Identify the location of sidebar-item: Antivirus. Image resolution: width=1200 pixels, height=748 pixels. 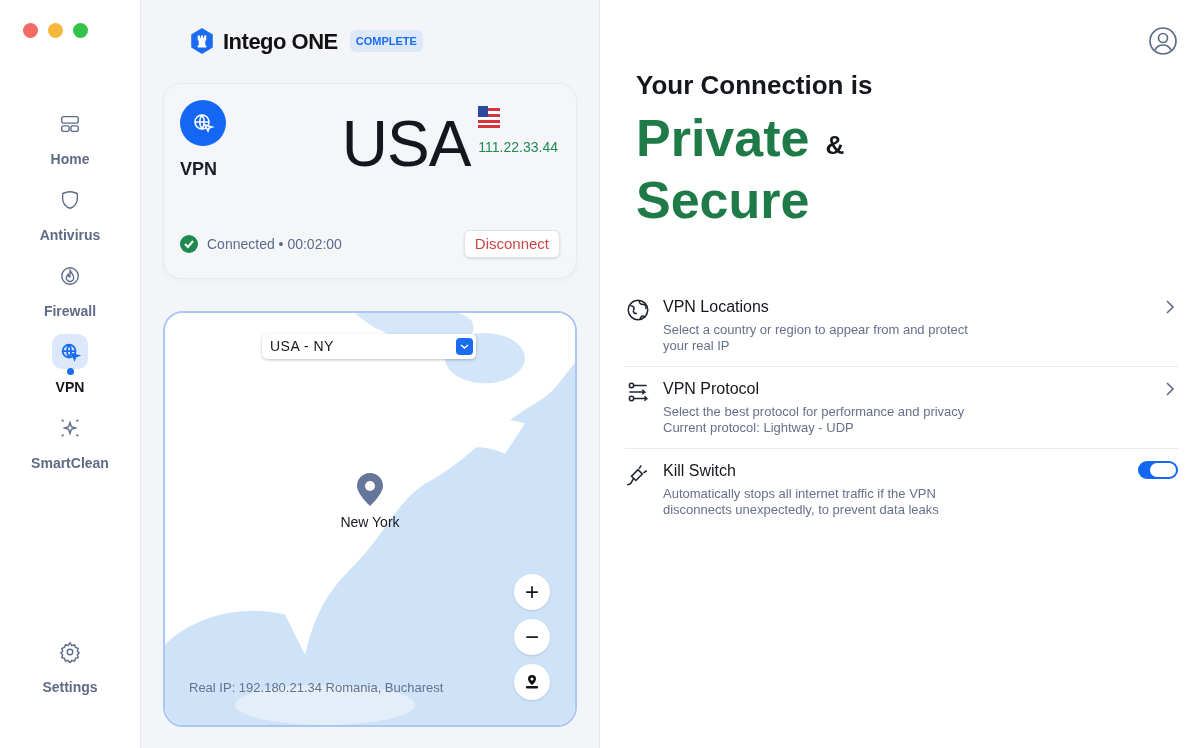
(70, 214).